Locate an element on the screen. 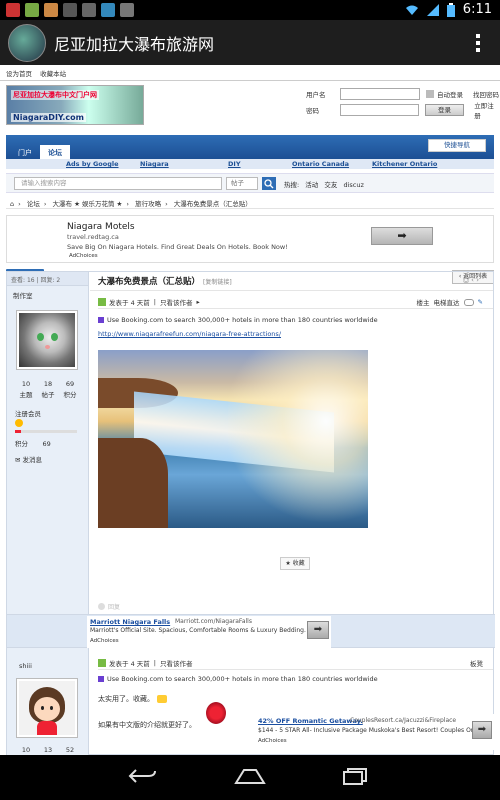 This screenshot has height=800, width=500. tab-portal: 门户 is located at coordinates (25, 152).